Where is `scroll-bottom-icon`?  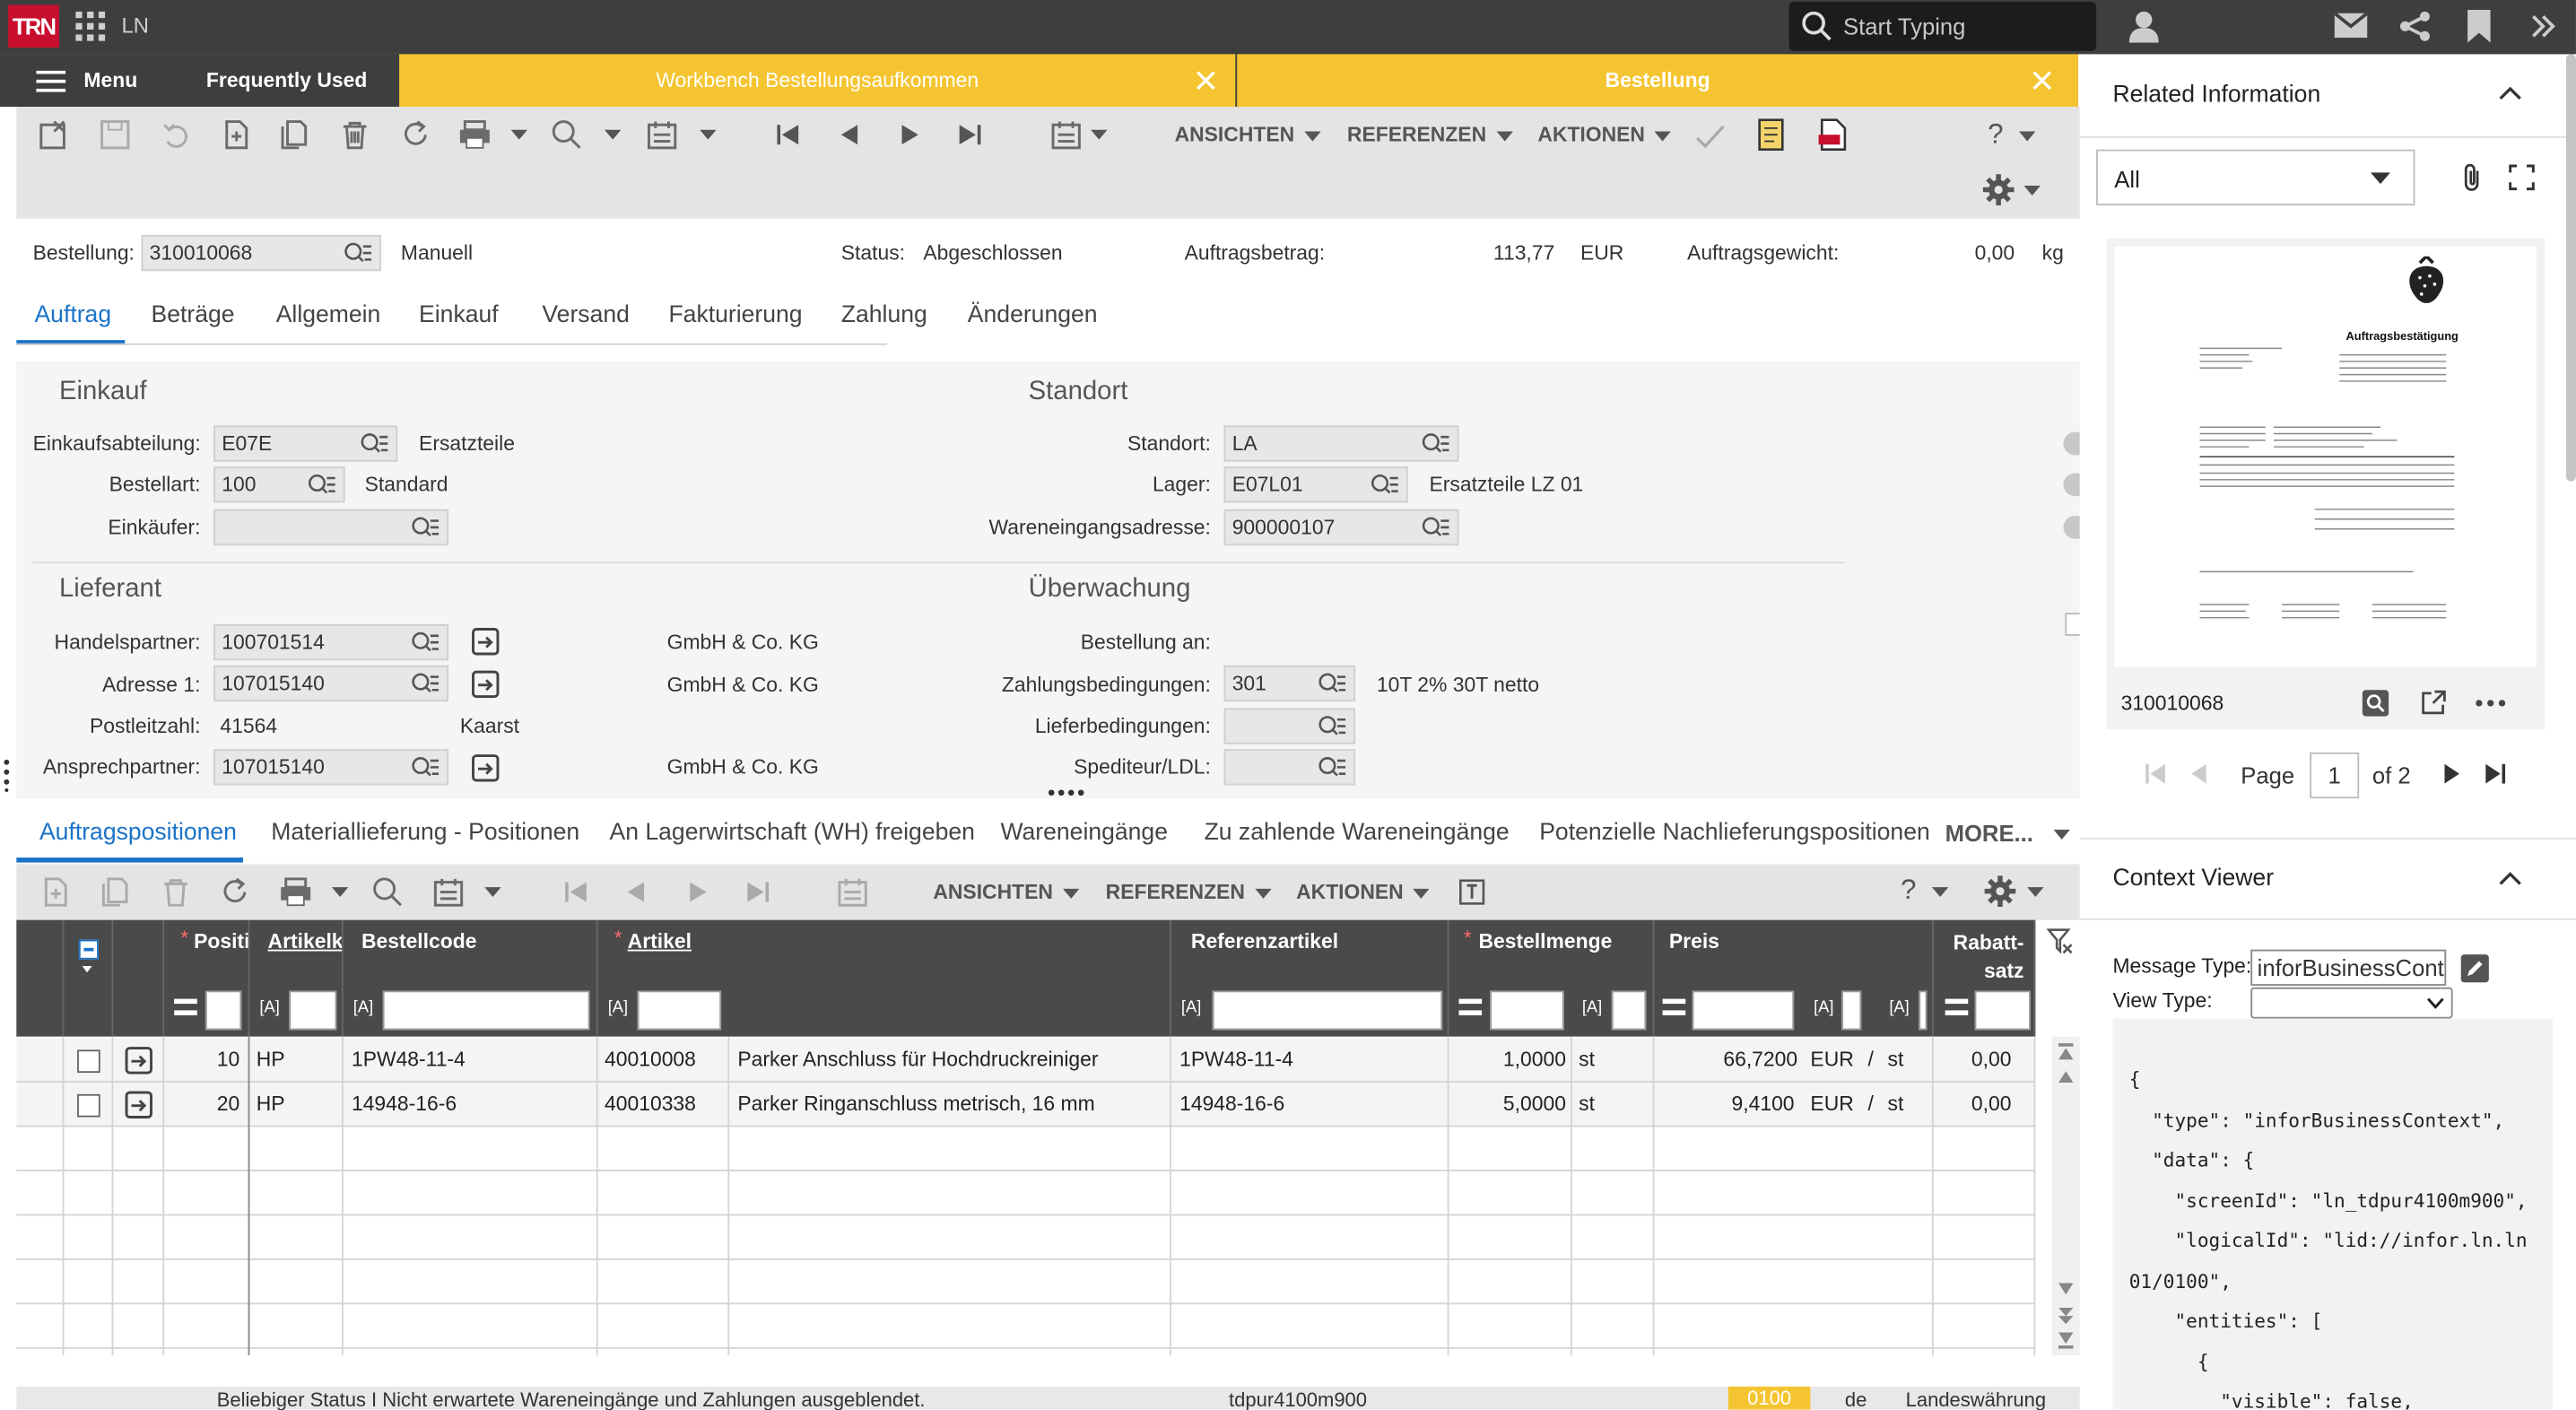
scroll-bottom-icon is located at coordinates (2066, 1340).